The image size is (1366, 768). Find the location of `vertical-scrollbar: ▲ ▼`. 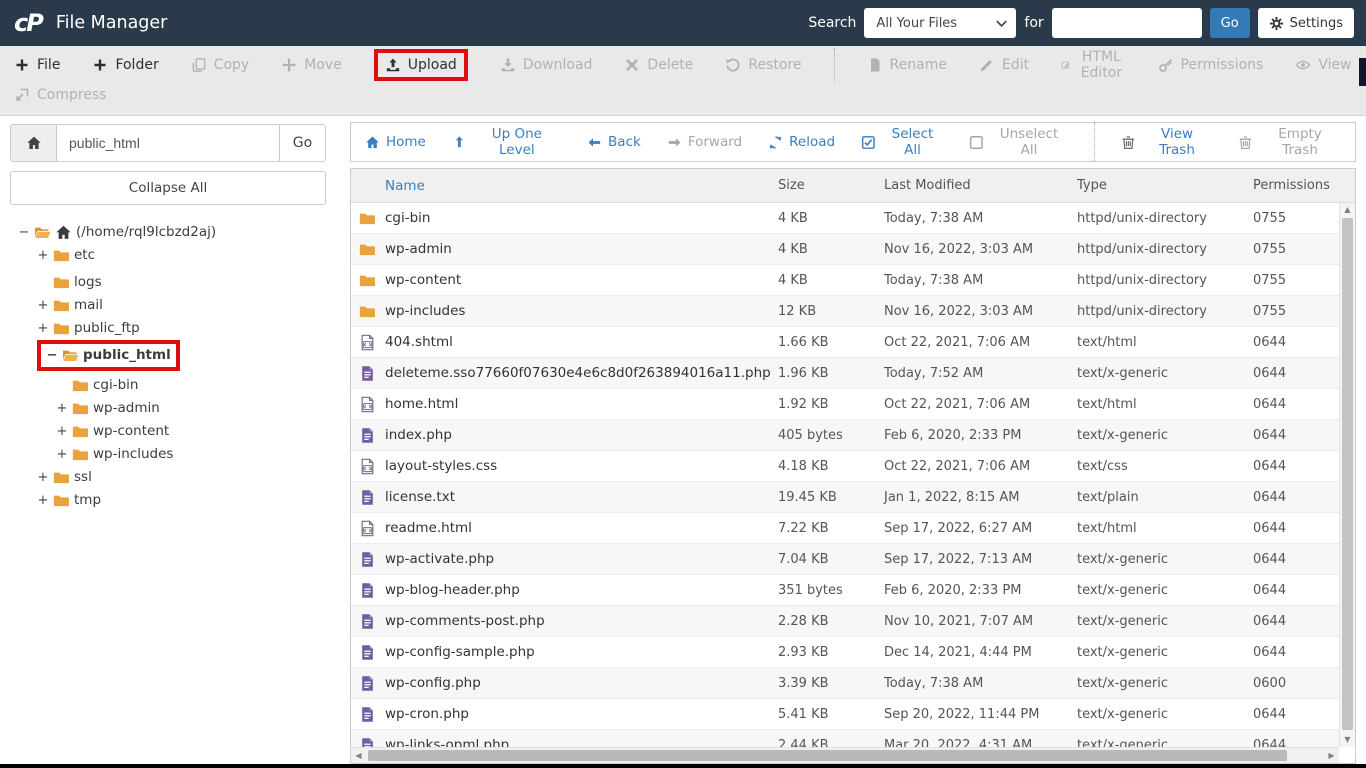

vertical-scrollbar: ▲ ▼ is located at coordinates (1347, 475).